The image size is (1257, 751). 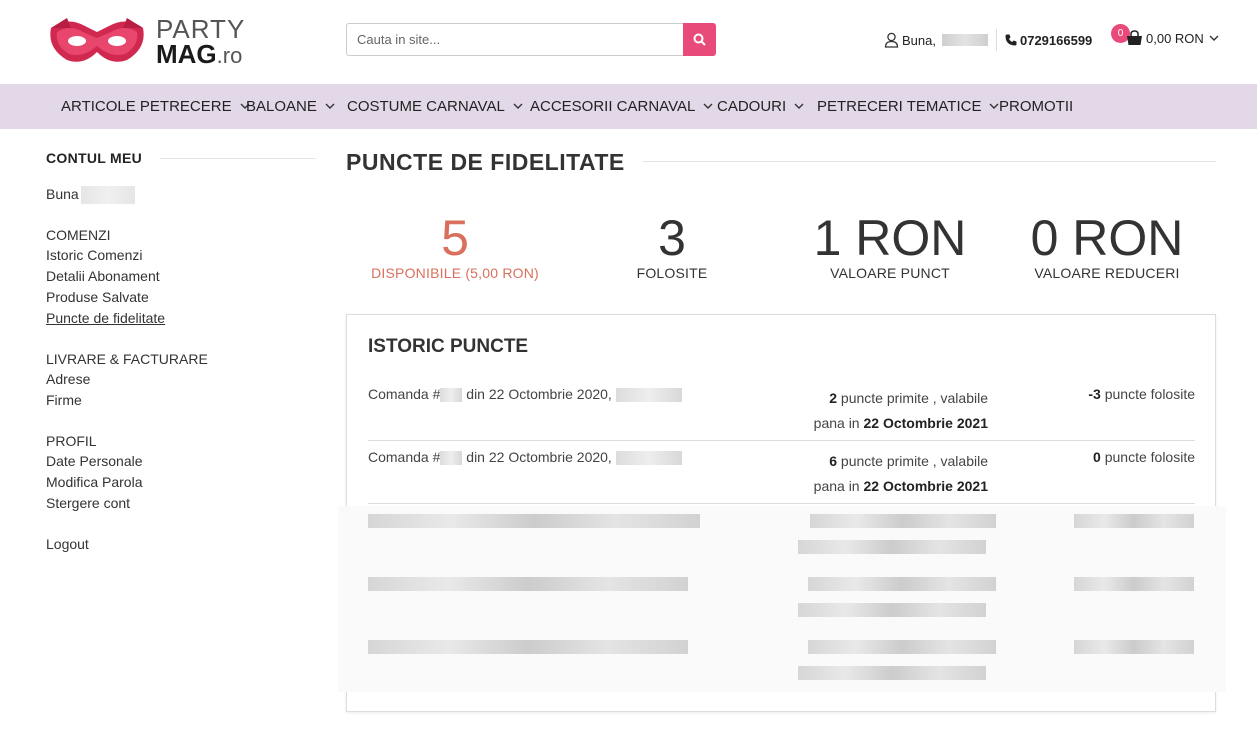 What do you see at coordinates (1107, 273) in the screenshot?
I see `stat-label: VALOARE REDUCERI` at bounding box center [1107, 273].